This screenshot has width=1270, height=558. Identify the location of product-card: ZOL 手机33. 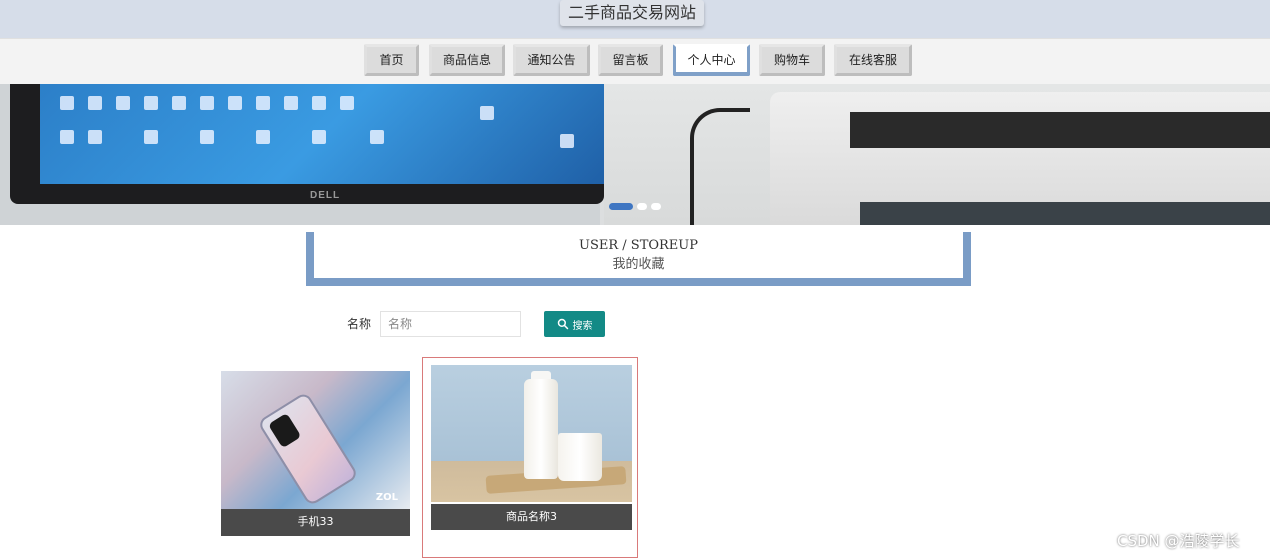
(315, 453).